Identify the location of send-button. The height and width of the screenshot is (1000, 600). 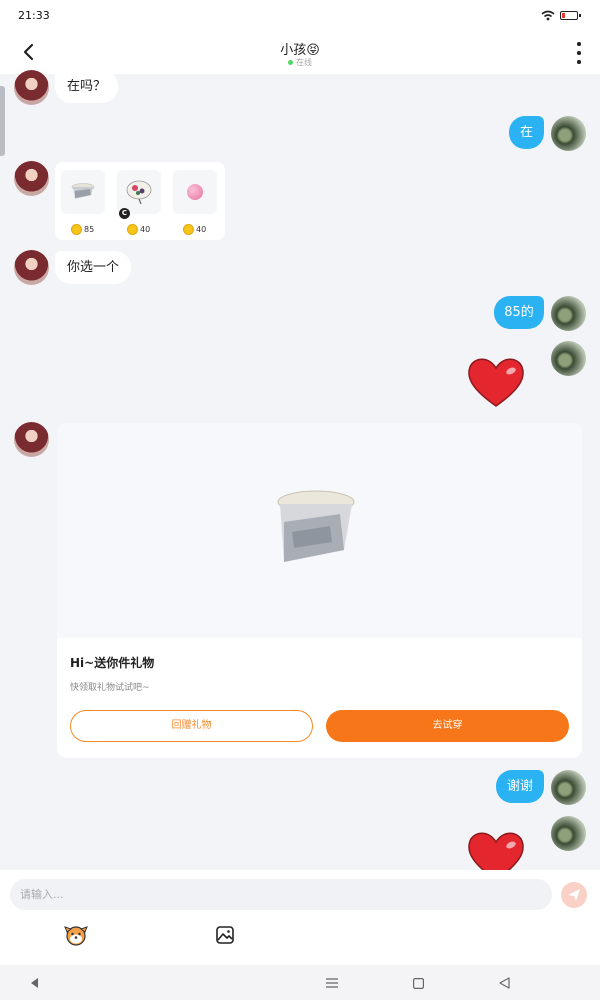
(574, 895).